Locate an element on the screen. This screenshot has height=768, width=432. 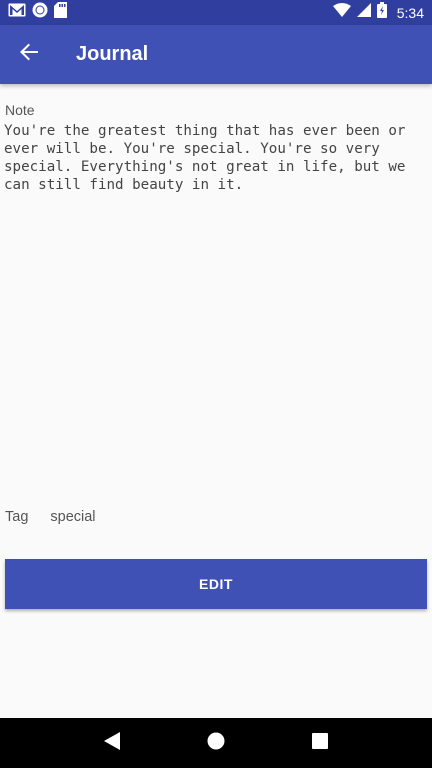
recents-square-icon is located at coordinates (320, 743).